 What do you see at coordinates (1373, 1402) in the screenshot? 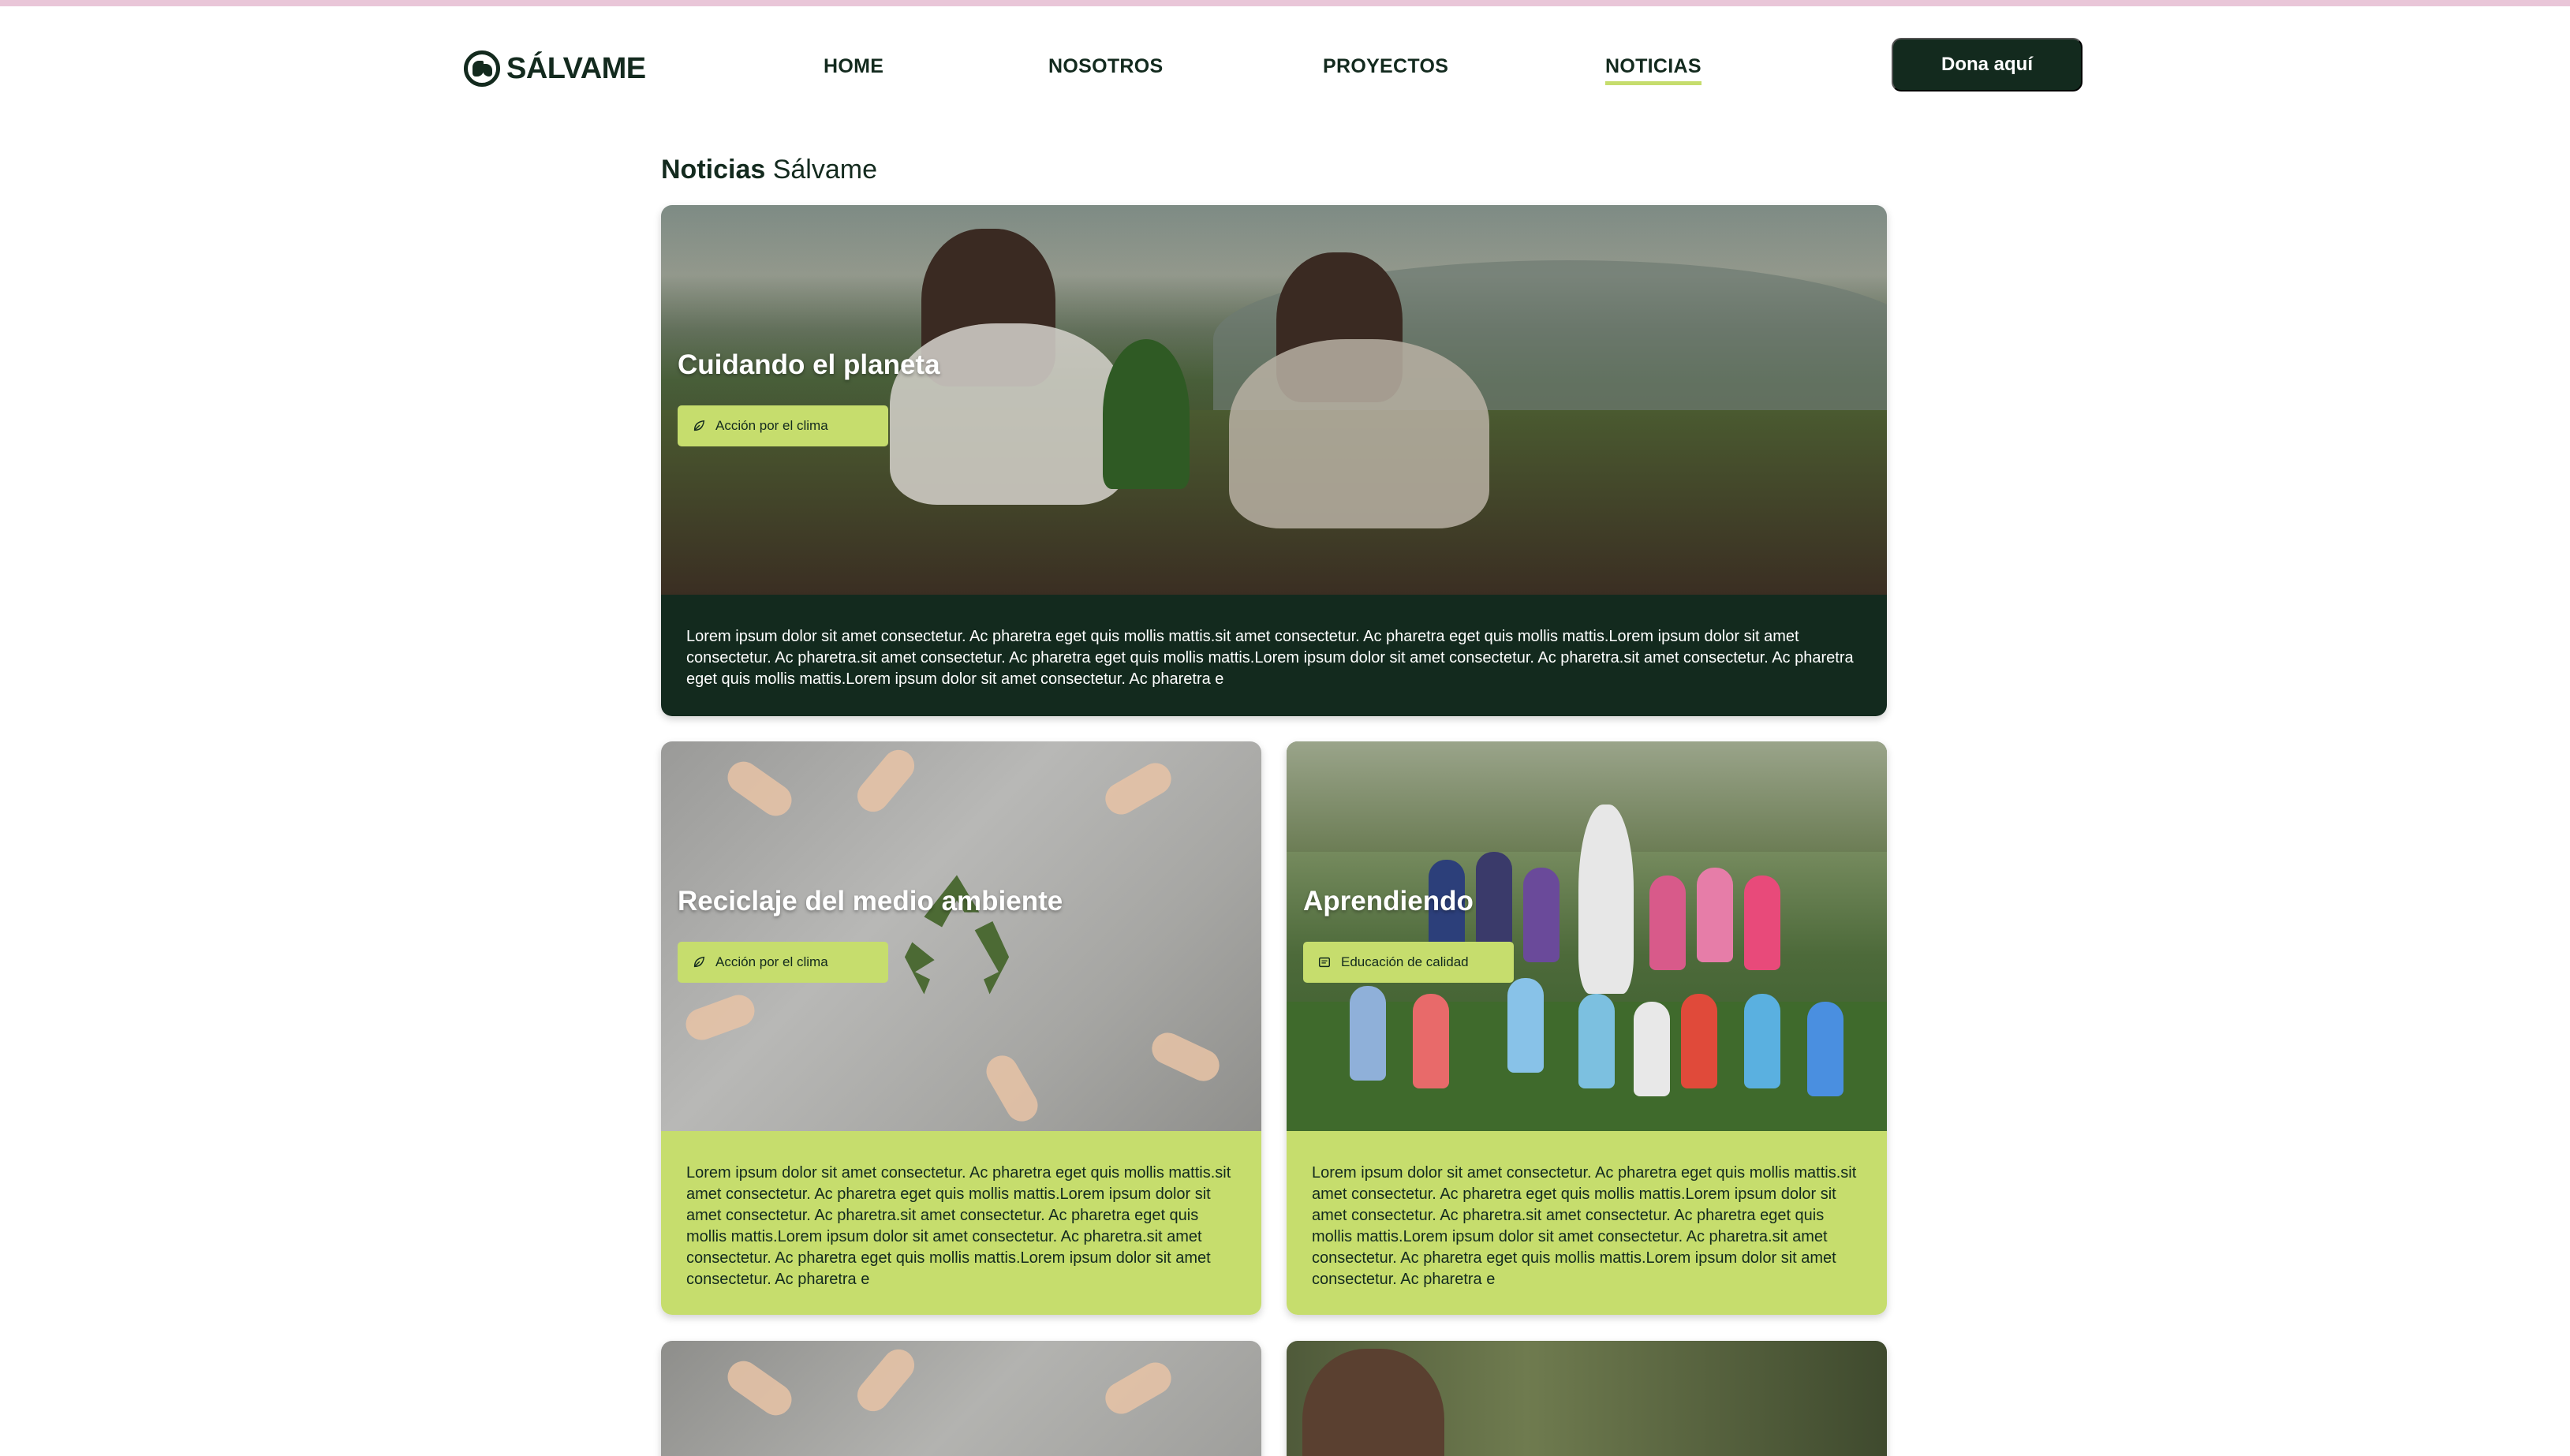
I see `person-shape` at bounding box center [1373, 1402].